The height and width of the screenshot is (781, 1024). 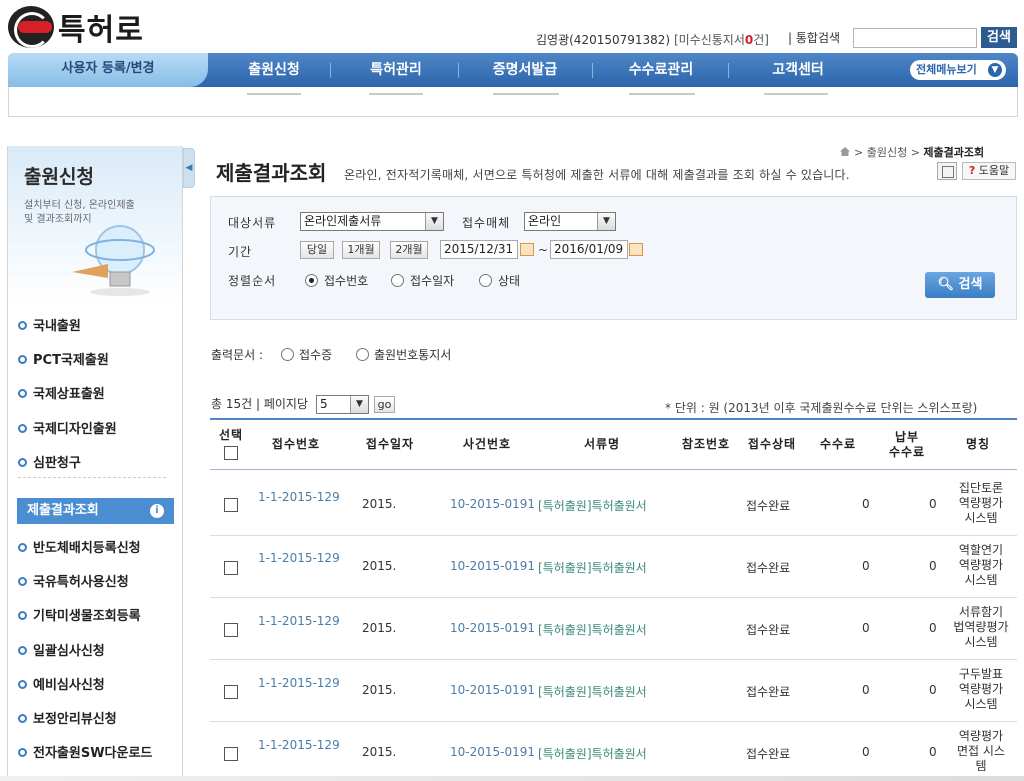 I want to click on output-number-notice-radio, so click(x=362, y=354).